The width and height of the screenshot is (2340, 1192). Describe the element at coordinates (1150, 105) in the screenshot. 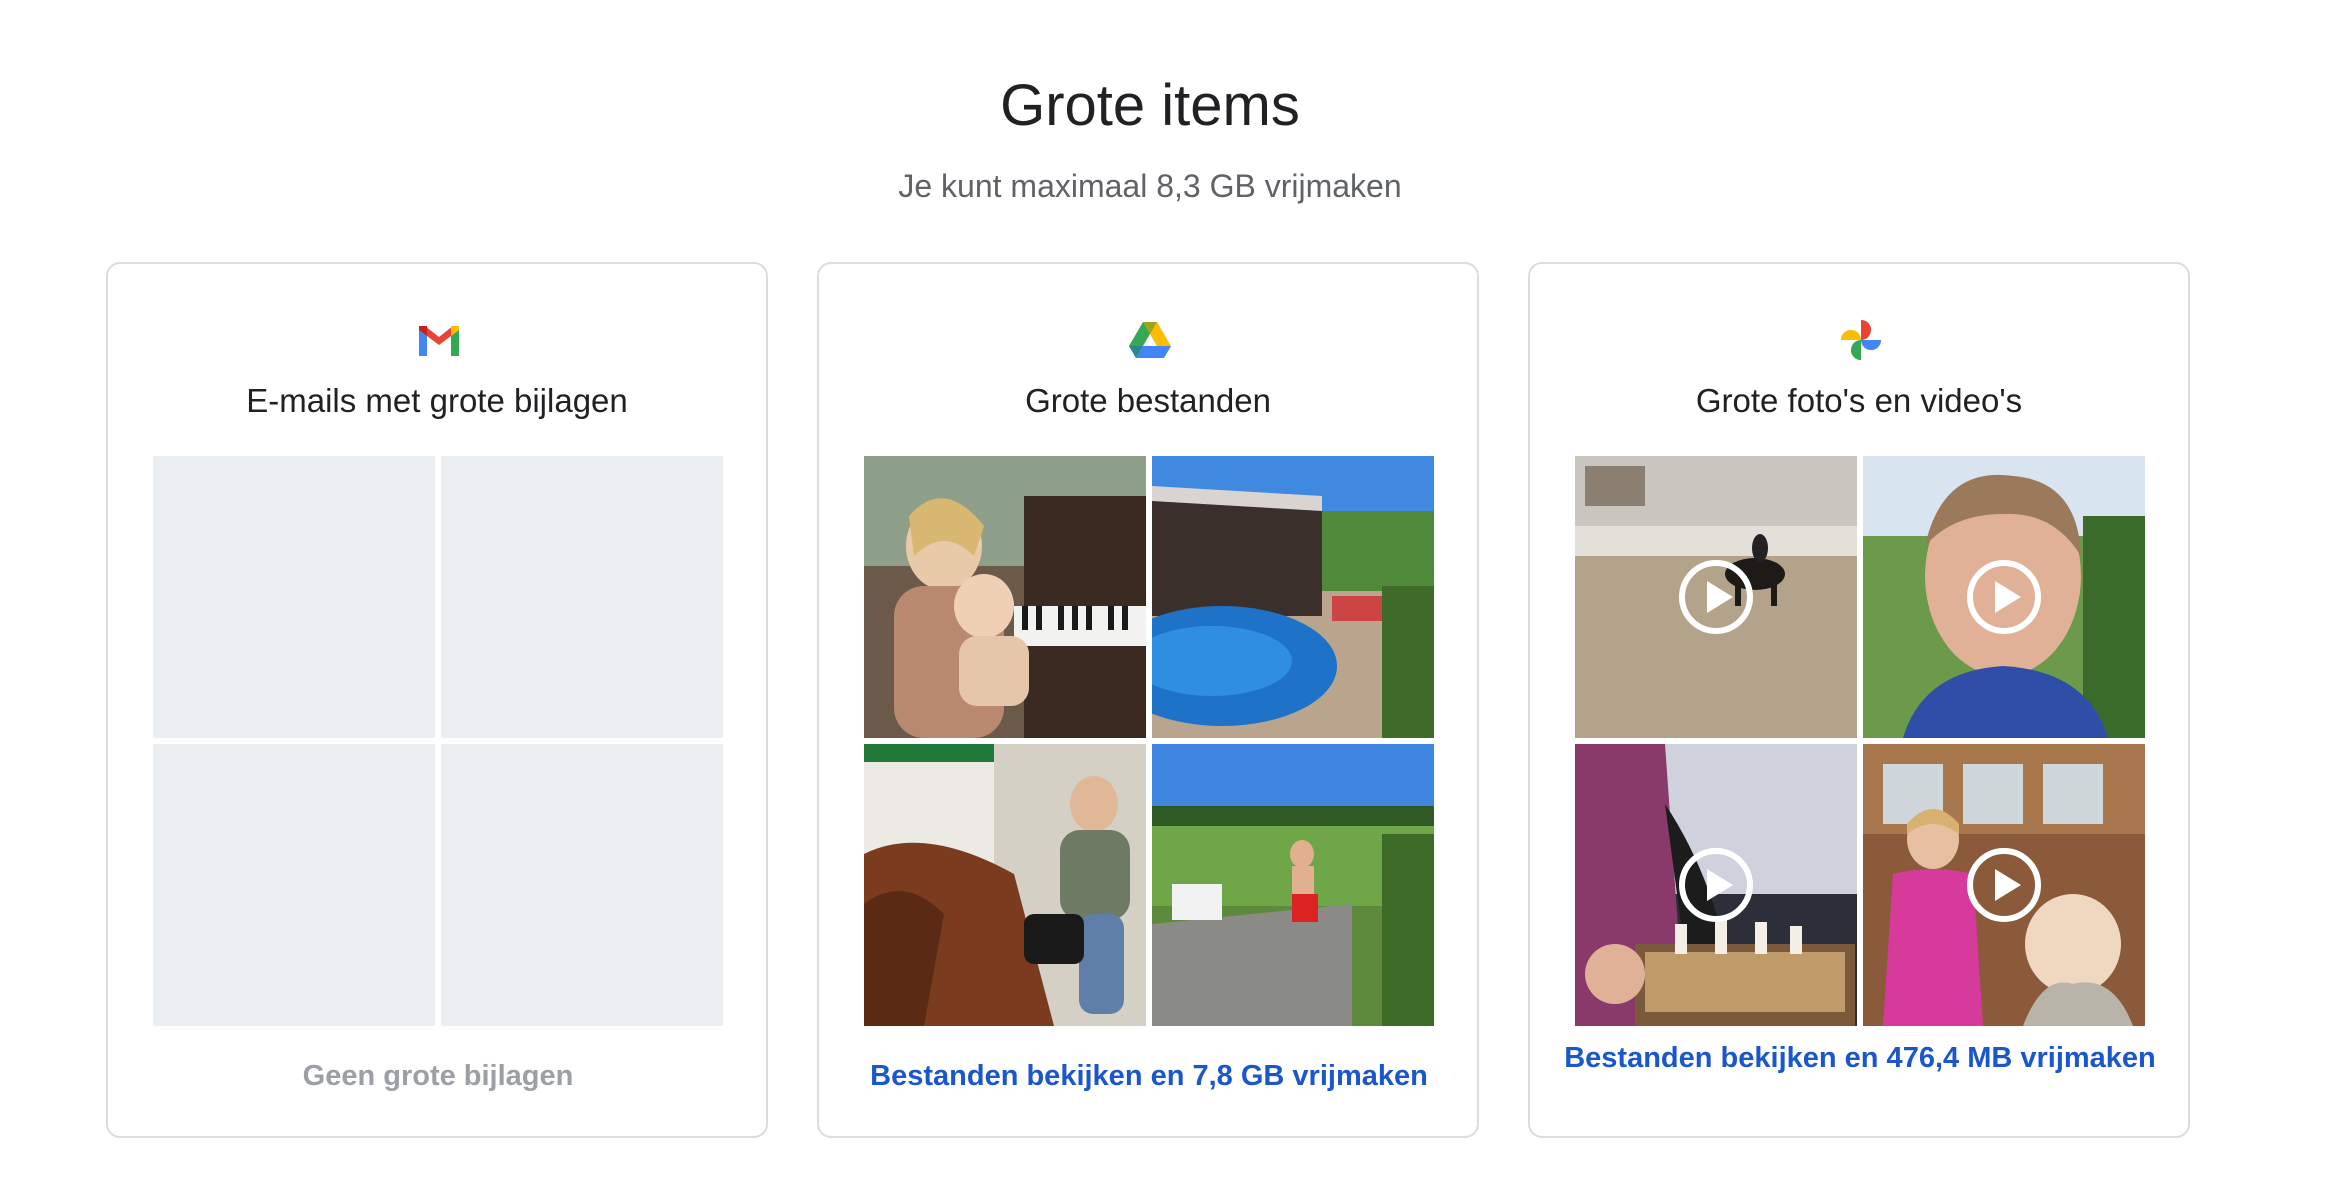

I see `page-title: Grote items` at that location.